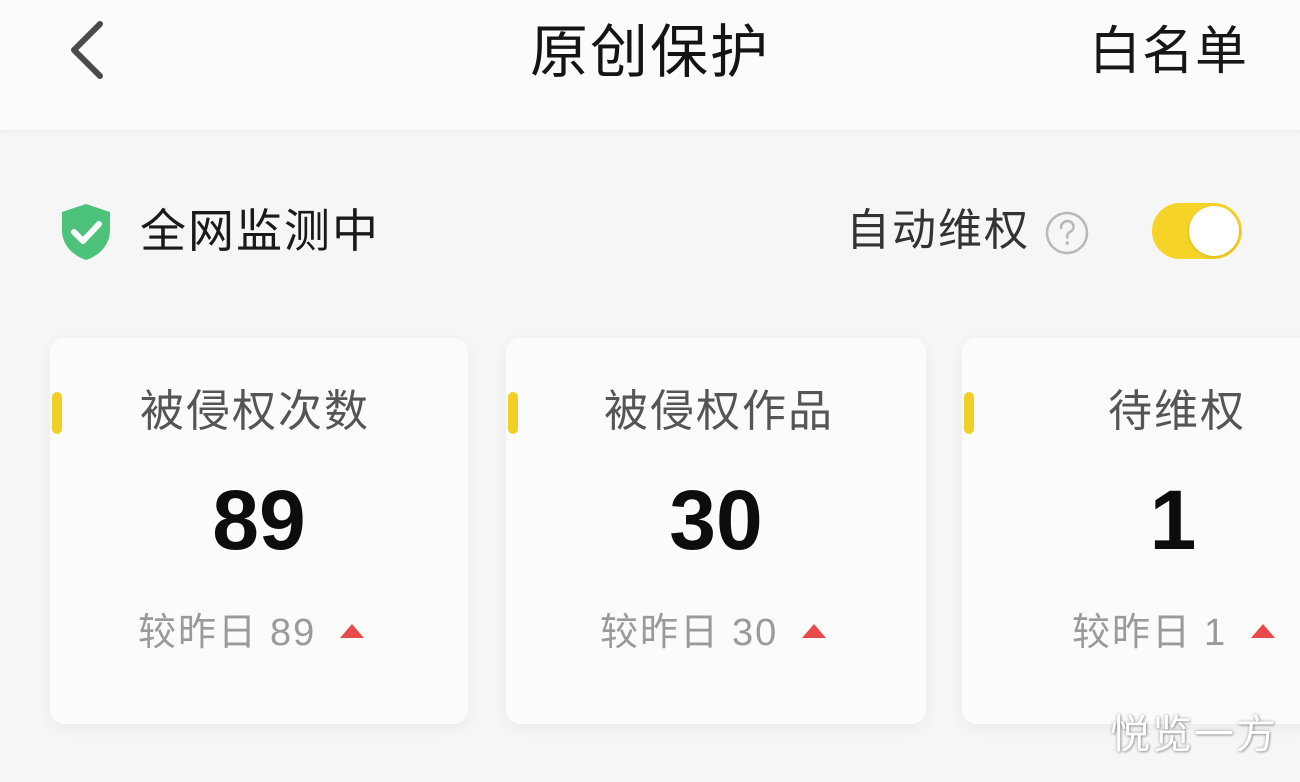  I want to click on compare-value: 1, so click(1216, 633).